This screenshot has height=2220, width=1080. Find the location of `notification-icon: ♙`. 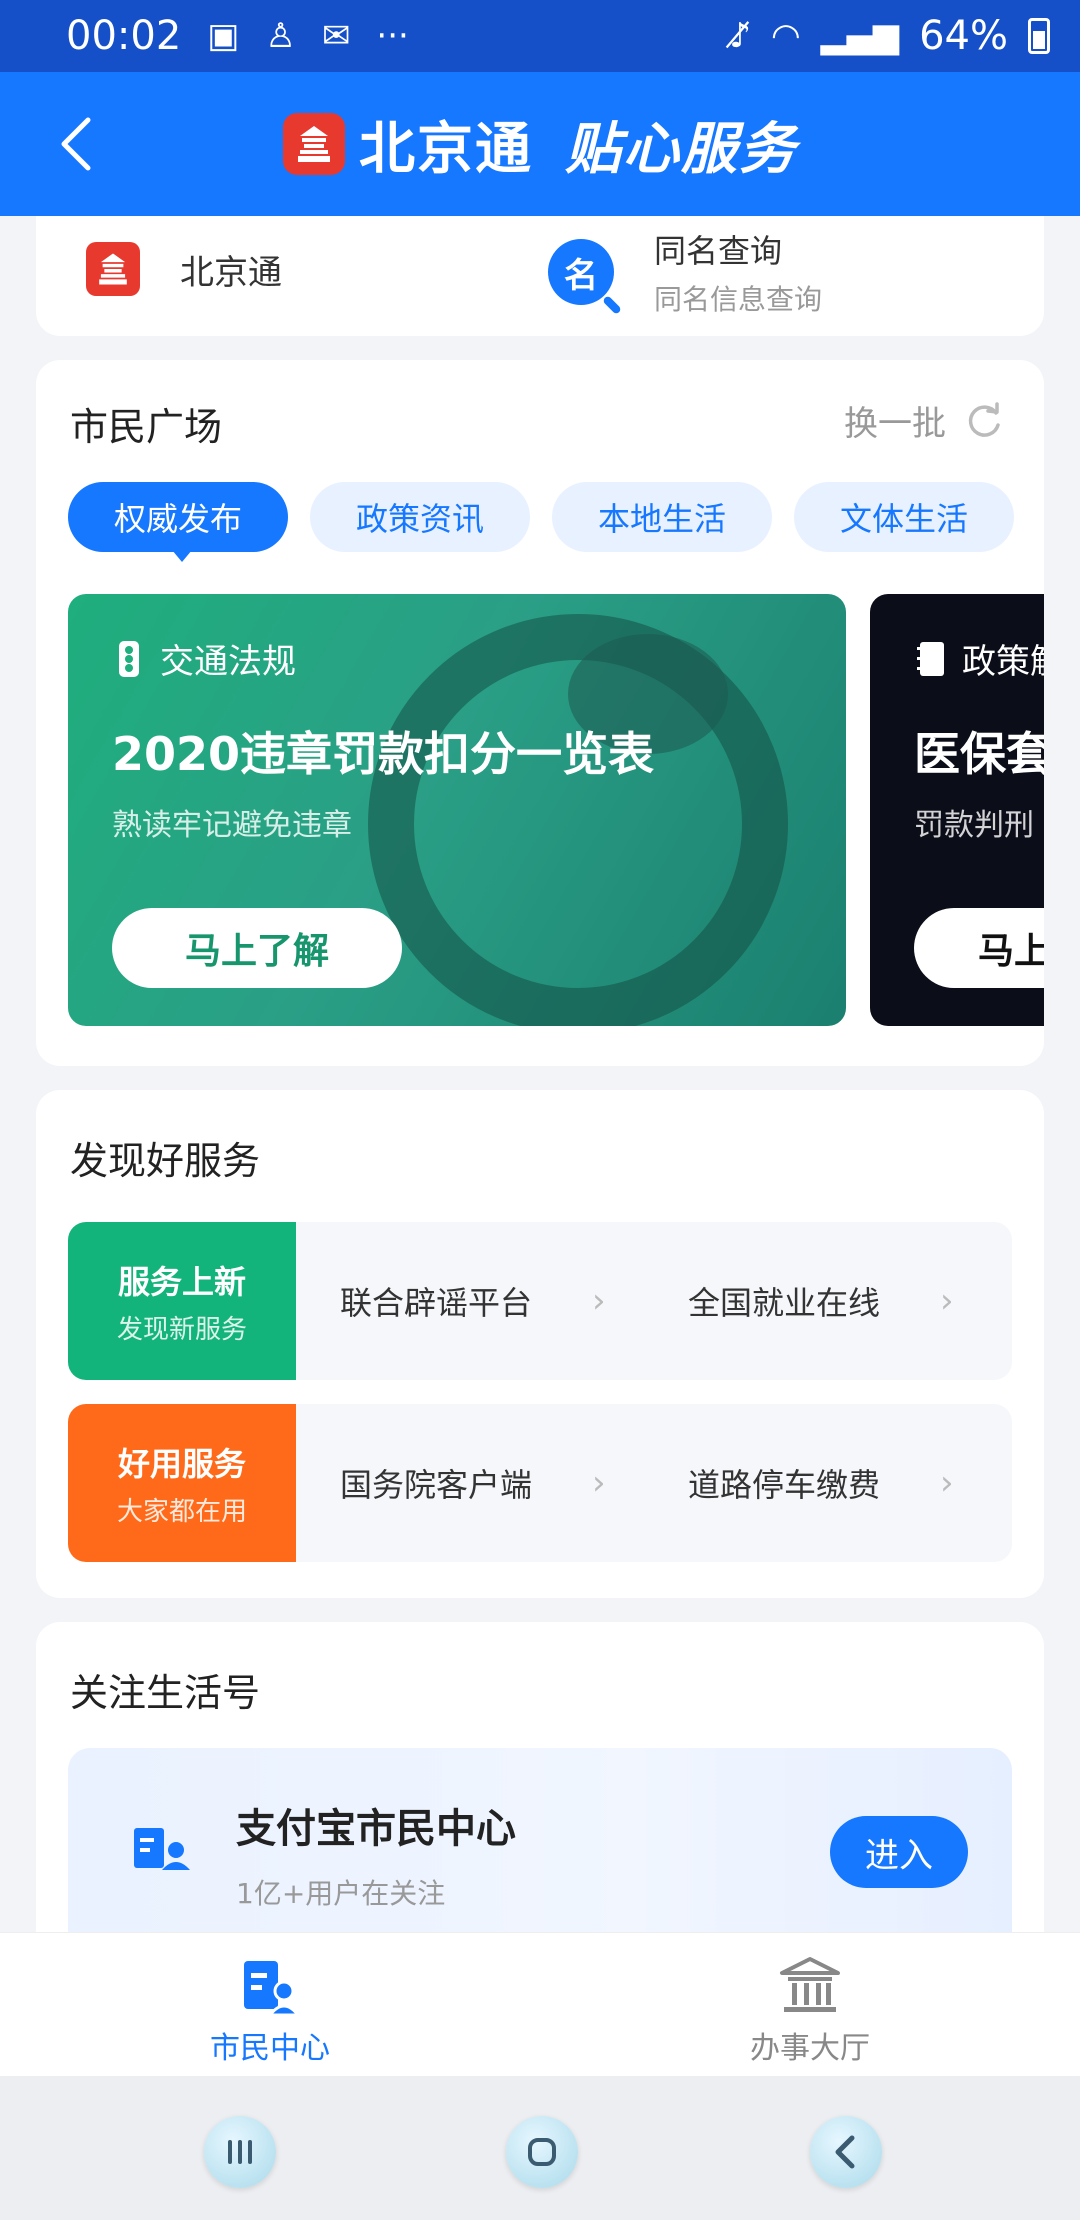

notification-icon: ♙ is located at coordinates (280, 36).